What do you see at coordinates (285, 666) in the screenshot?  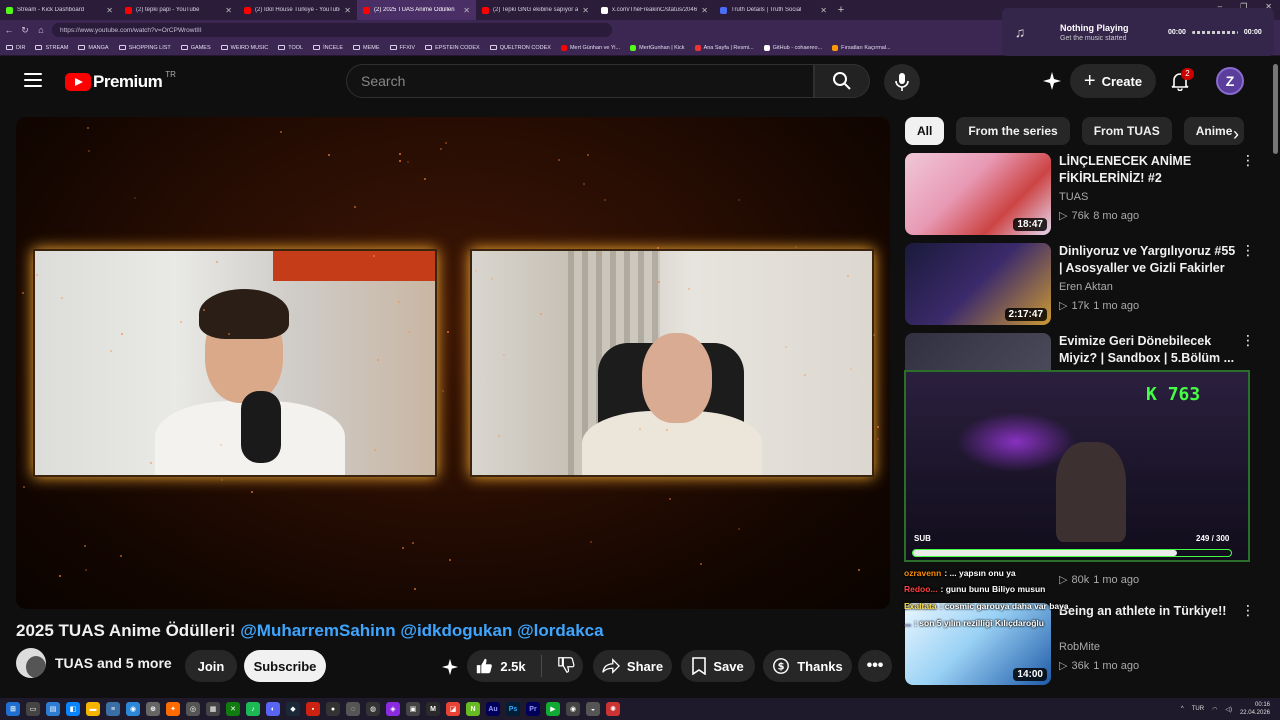 I see `subscribe-button: Subscribe` at bounding box center [285, 666].